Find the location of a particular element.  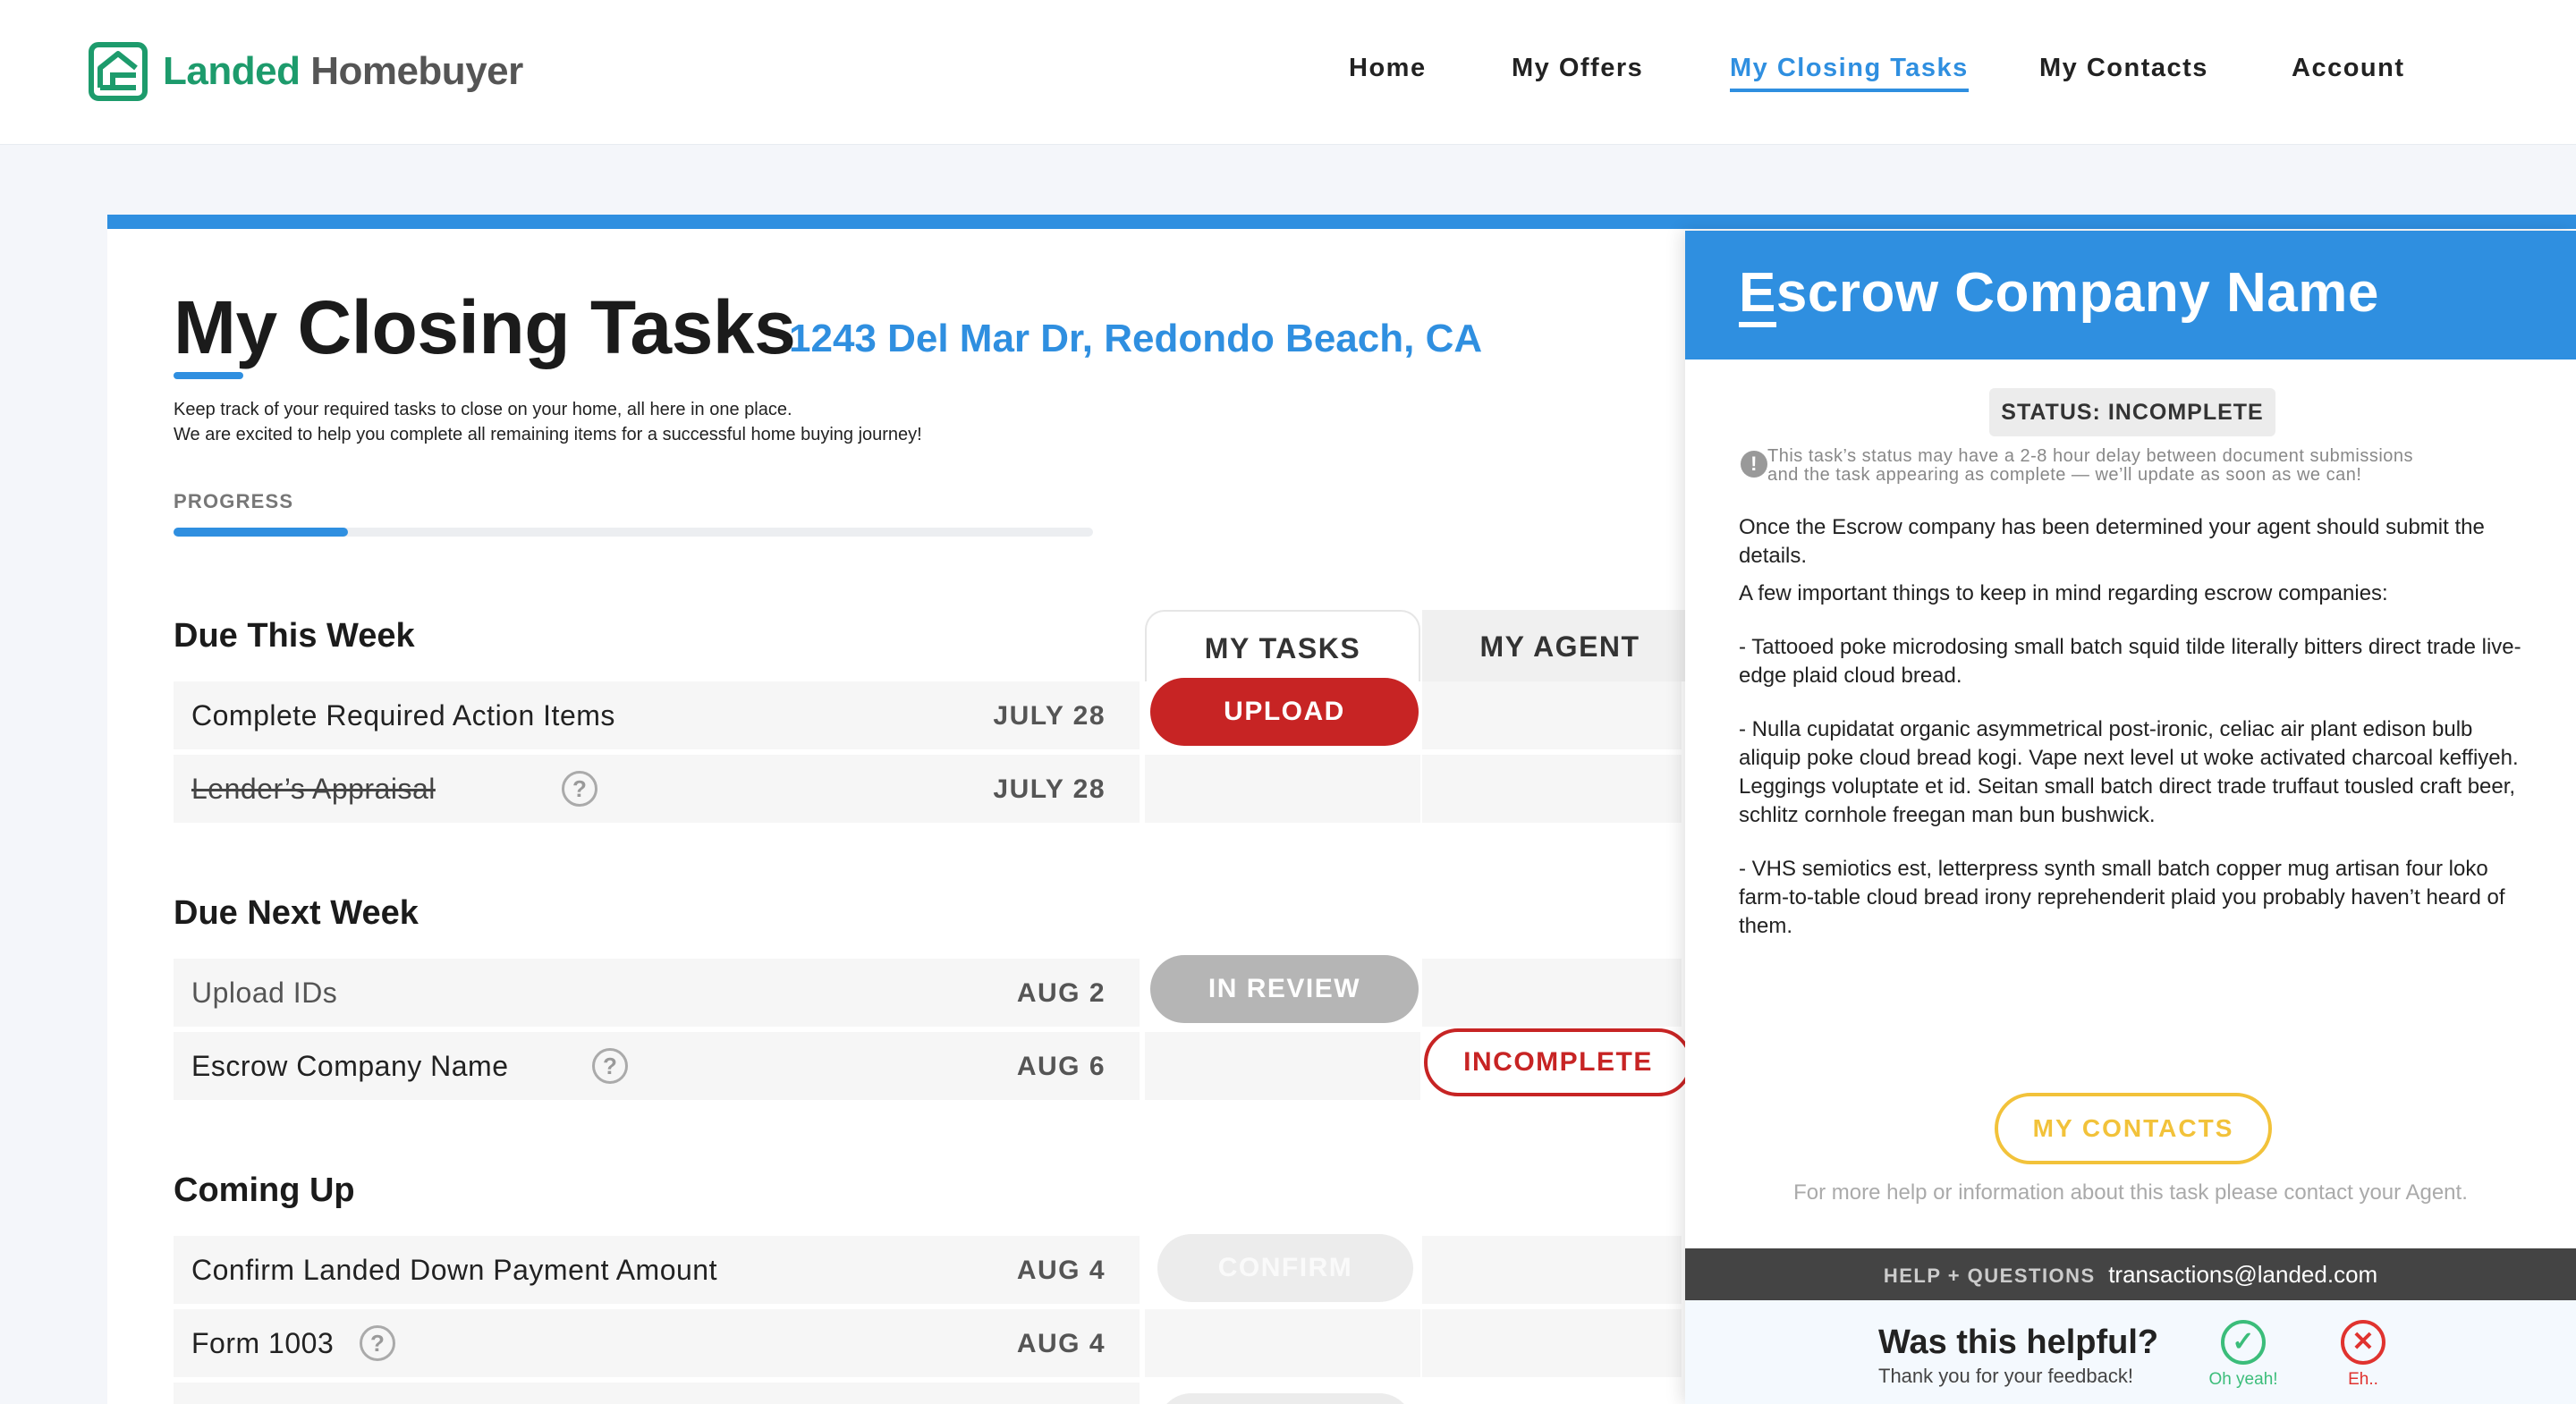

tab-my-tasks: MY TASKS is located at coordinates (1282, 645).